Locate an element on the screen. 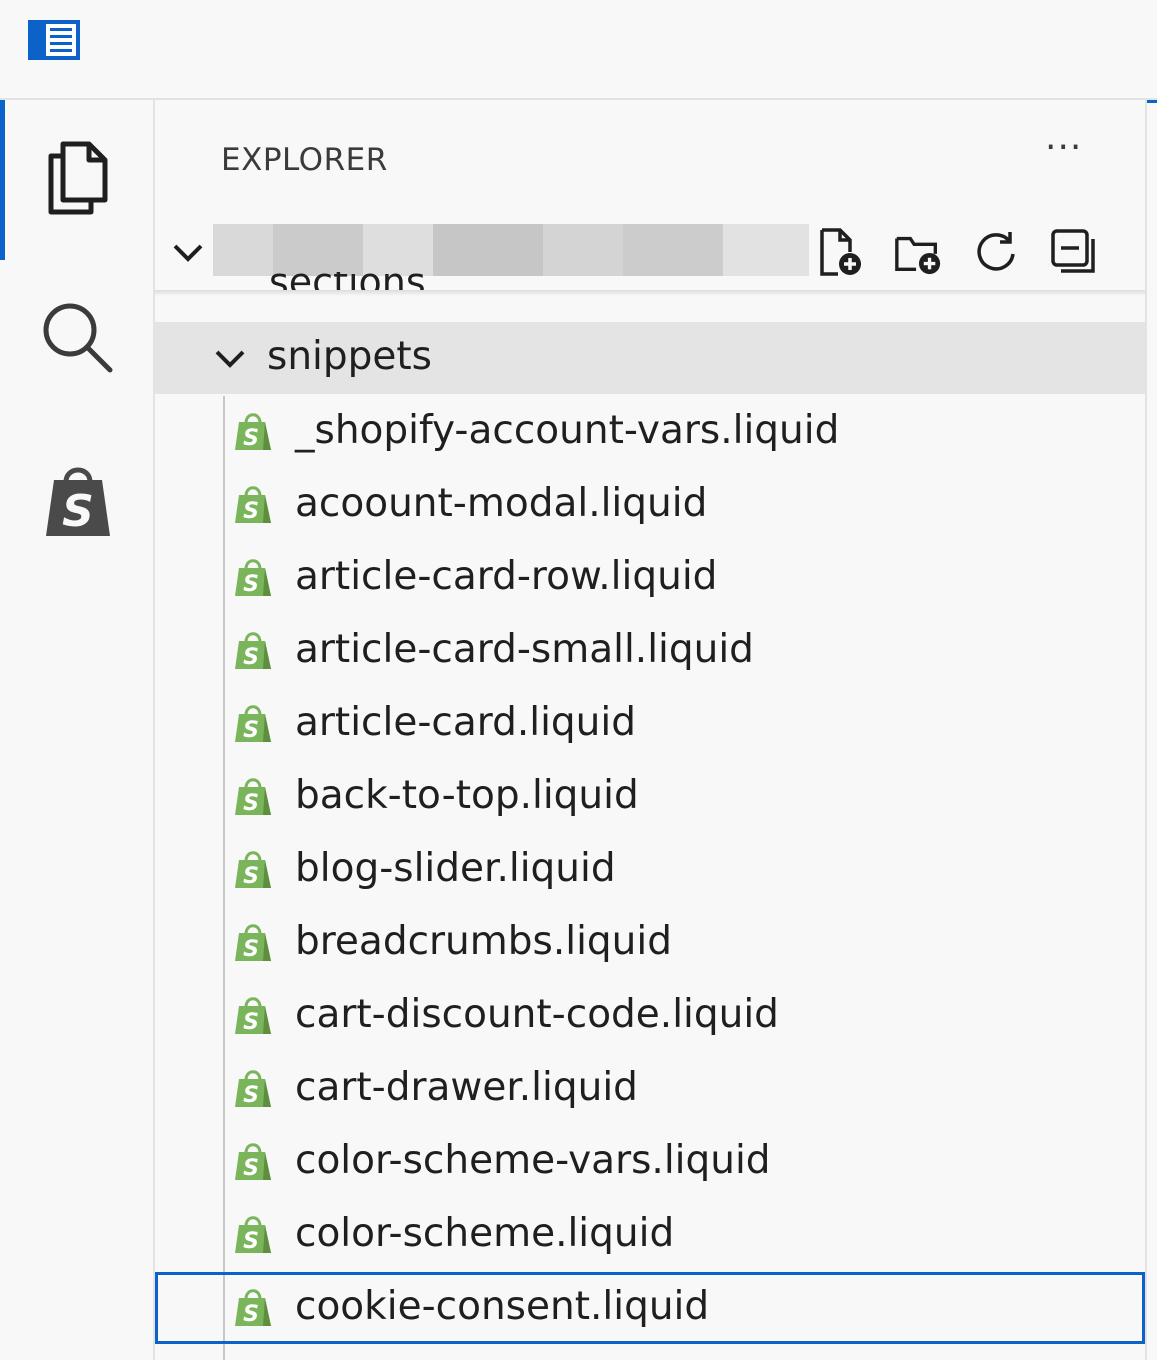 The image size is (1157, 1360). file-name: cart-discount-code.liquid is located at coordinates (537, 1014).